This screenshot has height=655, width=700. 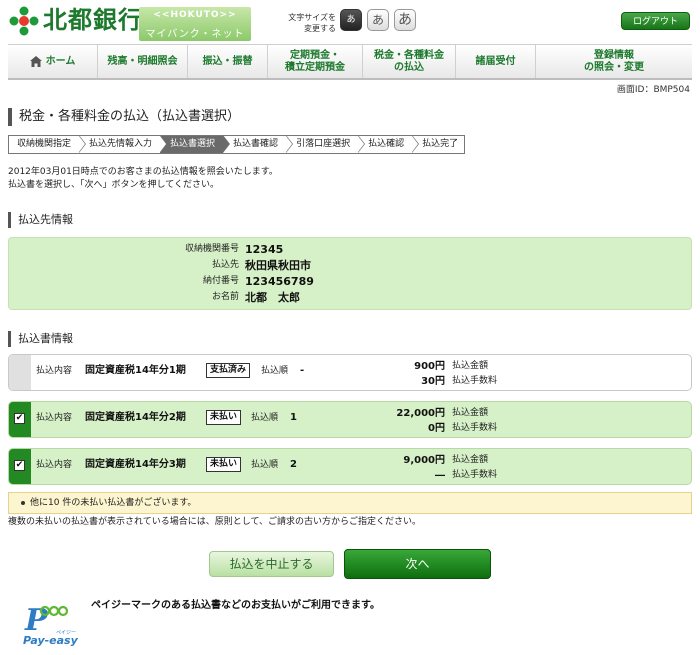 I want to click on screen-id: 画面ID：BMP504, so click(x=653, y=90).